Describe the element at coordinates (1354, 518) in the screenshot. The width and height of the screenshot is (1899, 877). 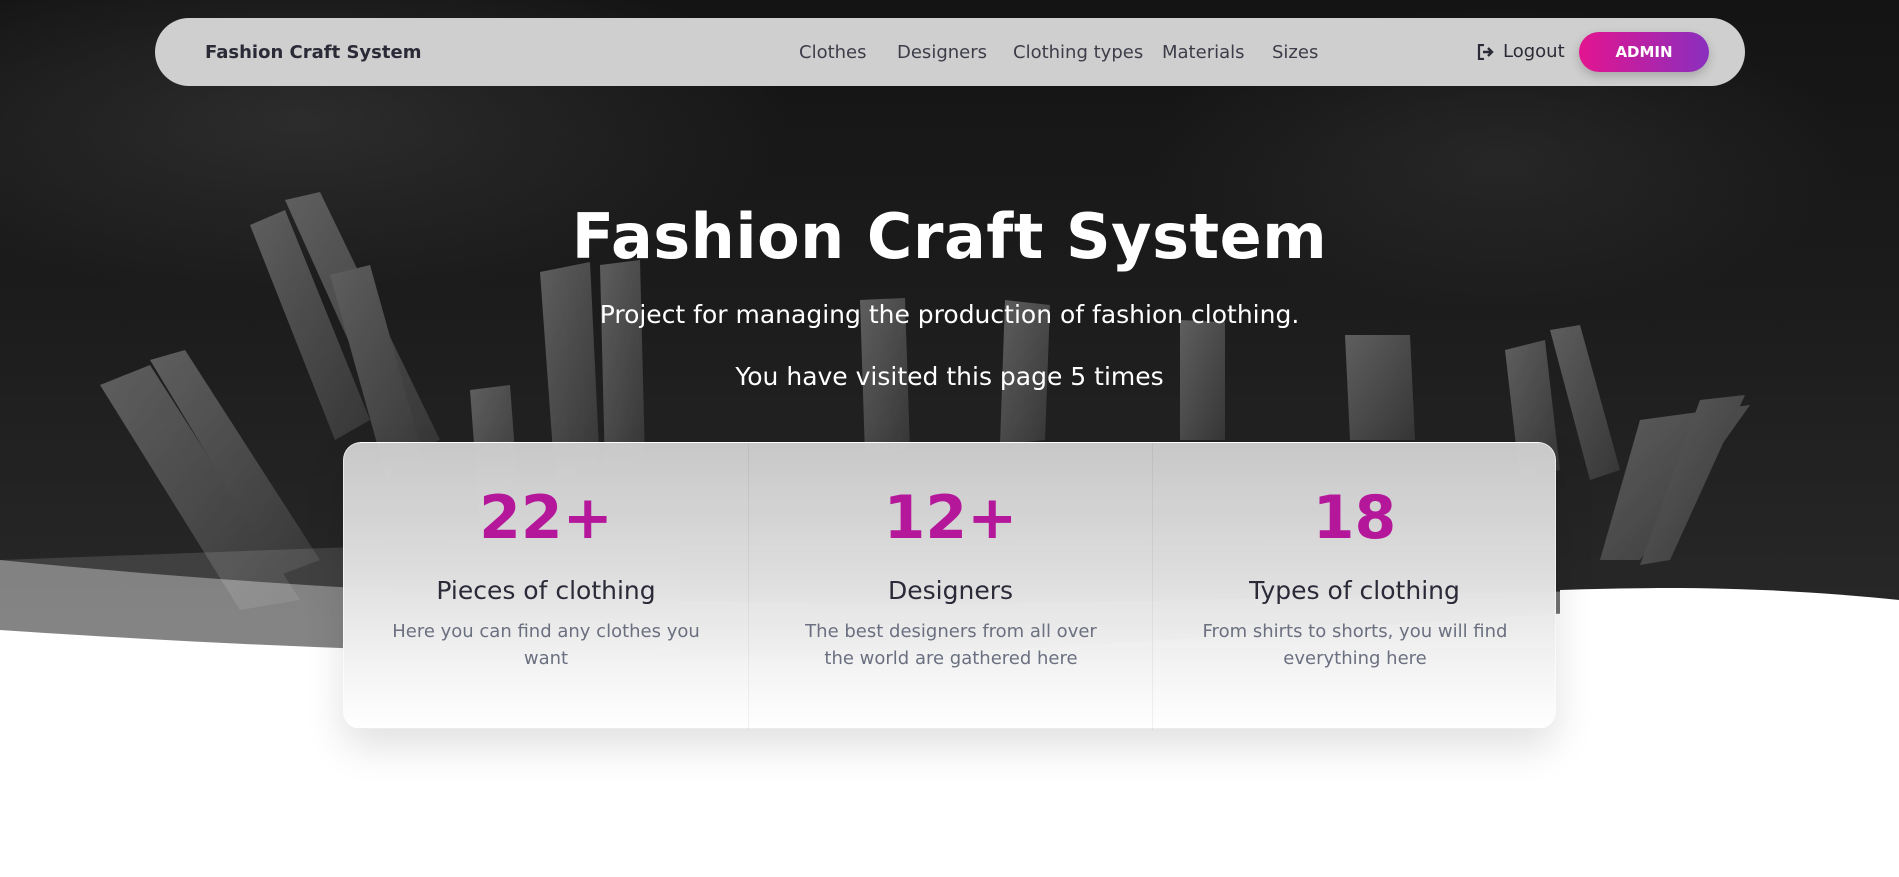
I see `stat-value: 18` at that location.